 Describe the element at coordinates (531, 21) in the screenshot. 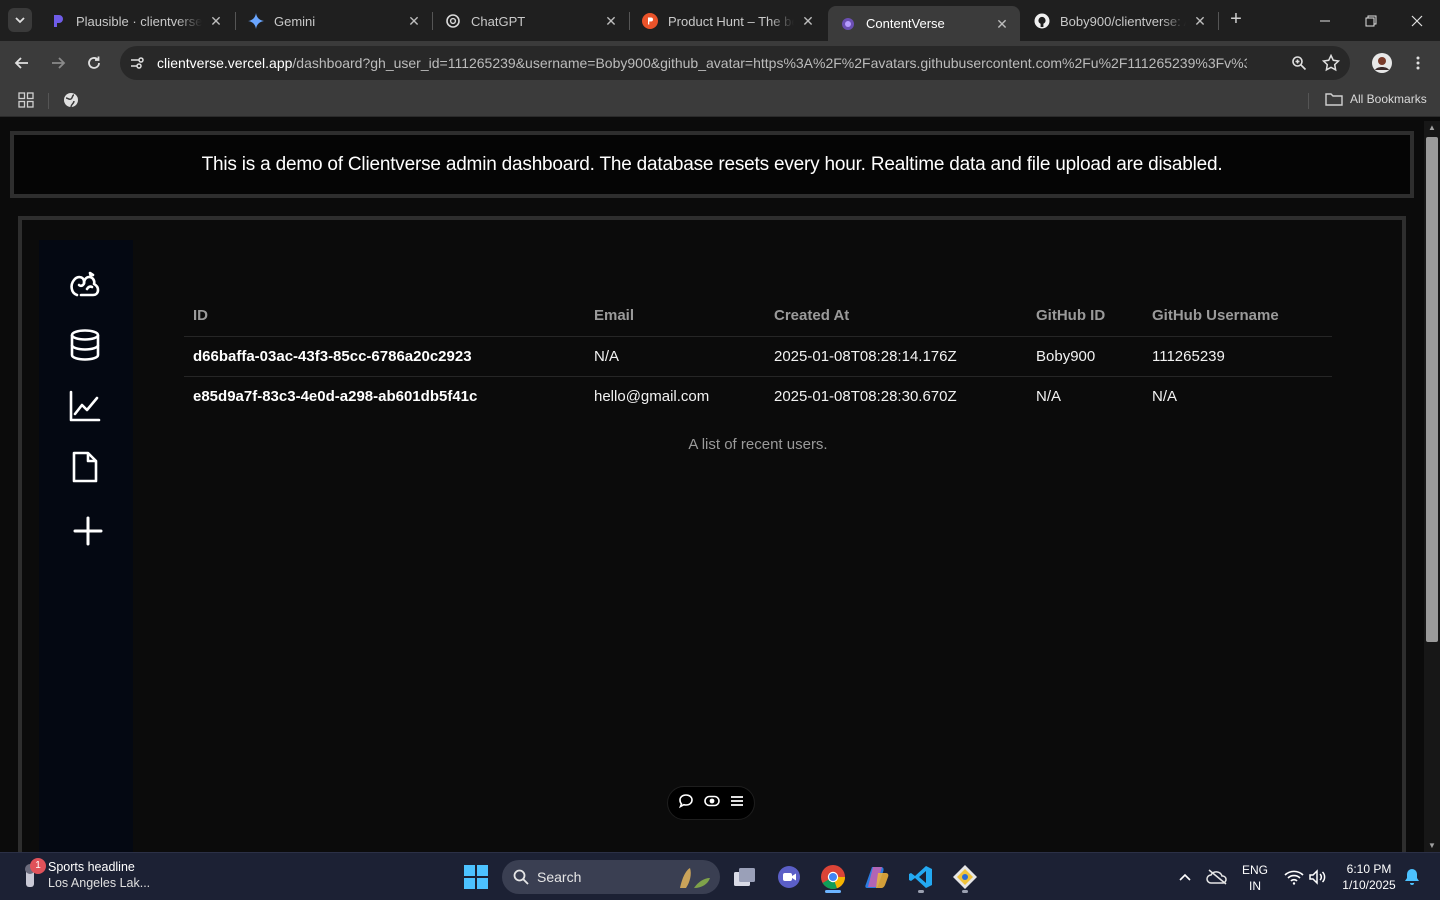

I see `tab-chatgpt: ChatGPT ✕` at that location.